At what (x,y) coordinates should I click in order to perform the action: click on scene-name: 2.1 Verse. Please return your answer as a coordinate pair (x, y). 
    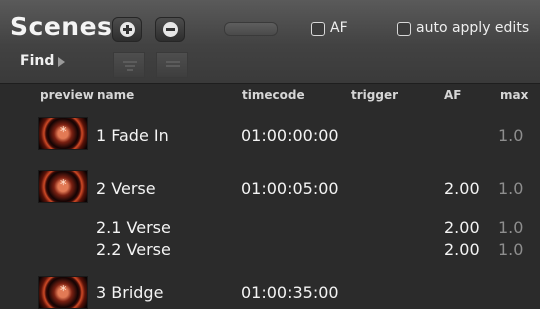
    Looking at the image, I should click on (133, 227).